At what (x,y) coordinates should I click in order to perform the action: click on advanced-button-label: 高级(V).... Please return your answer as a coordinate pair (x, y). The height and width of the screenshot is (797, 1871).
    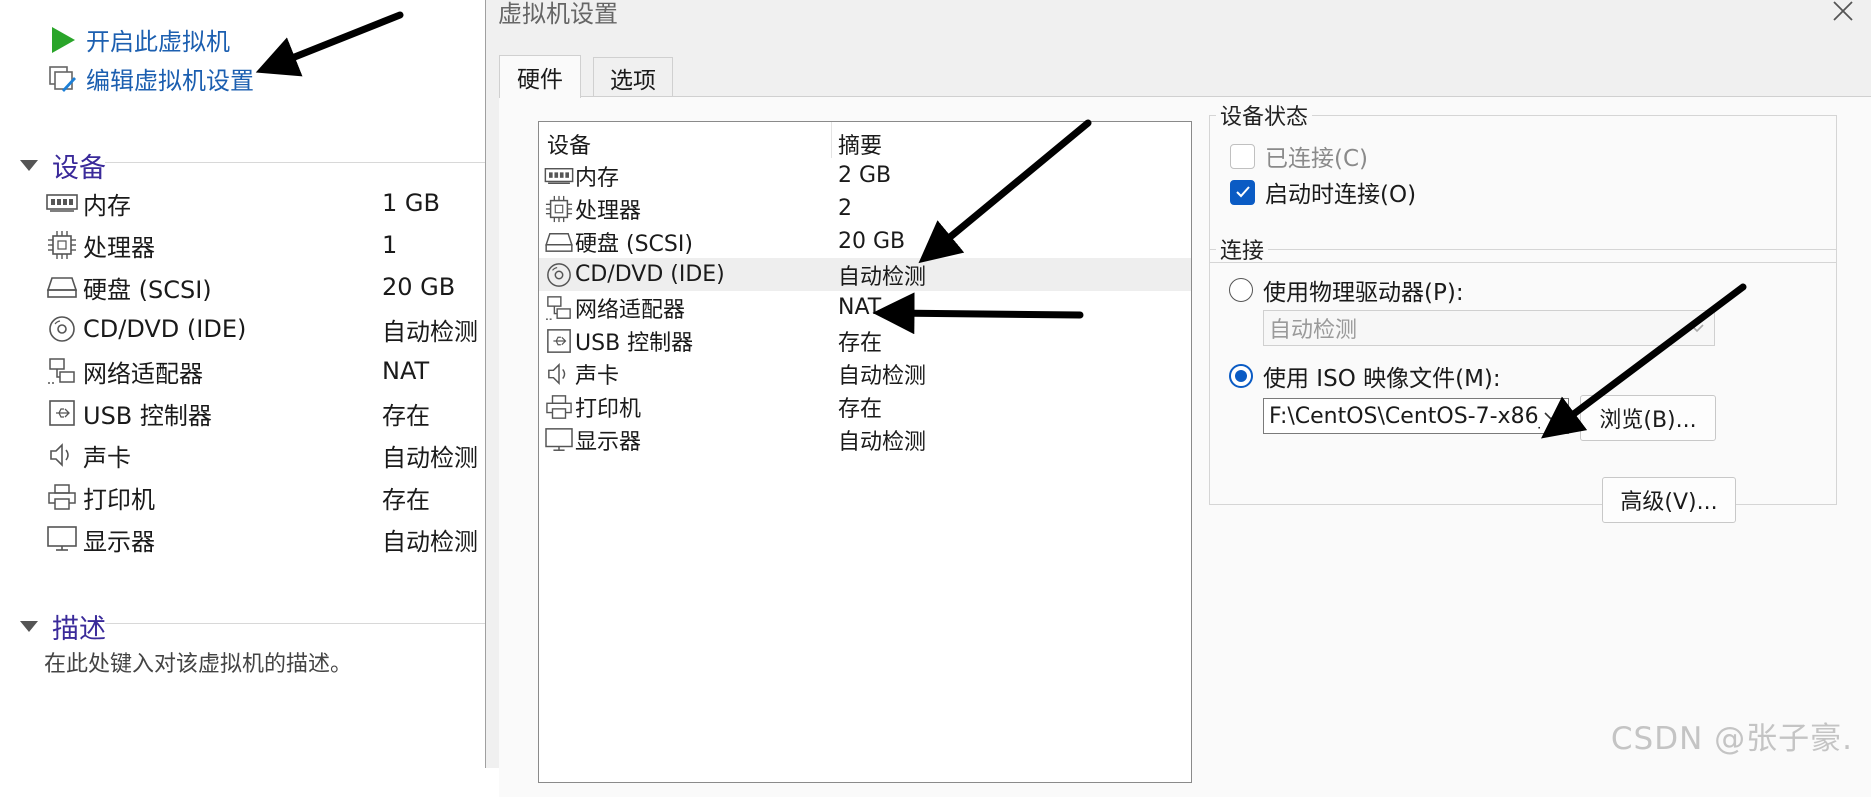
    Looking at the image, I should click on (1669, 502).